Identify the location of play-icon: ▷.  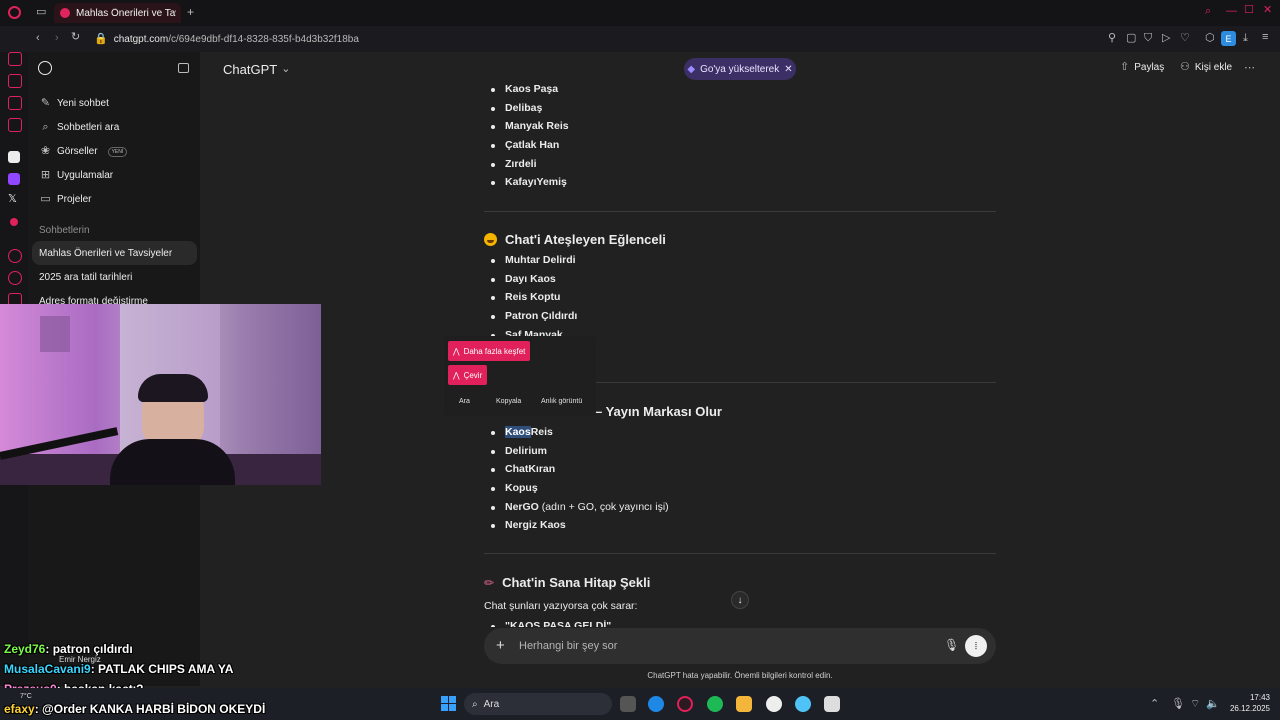
(1166, 38).